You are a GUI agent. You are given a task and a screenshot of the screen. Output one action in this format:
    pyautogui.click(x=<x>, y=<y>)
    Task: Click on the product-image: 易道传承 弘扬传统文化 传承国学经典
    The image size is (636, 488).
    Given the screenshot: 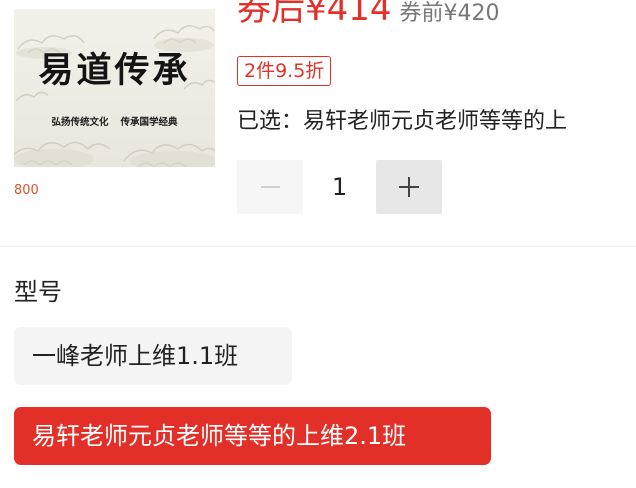 What is the action you would take?
    pyautogui.click(x=114, y=88)
    